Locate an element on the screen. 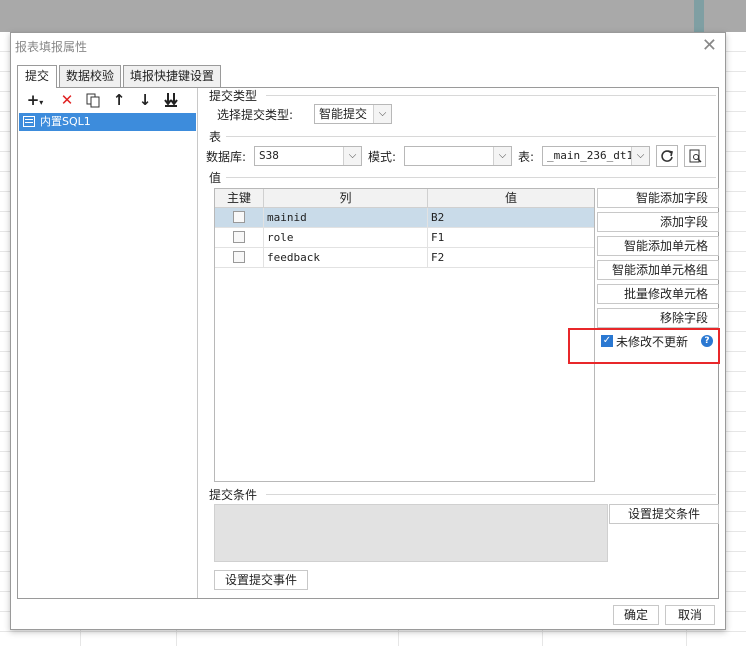 The width and height of the screenshot is (746, 646). column-cell: mainid is located at coordinates (346, 217).